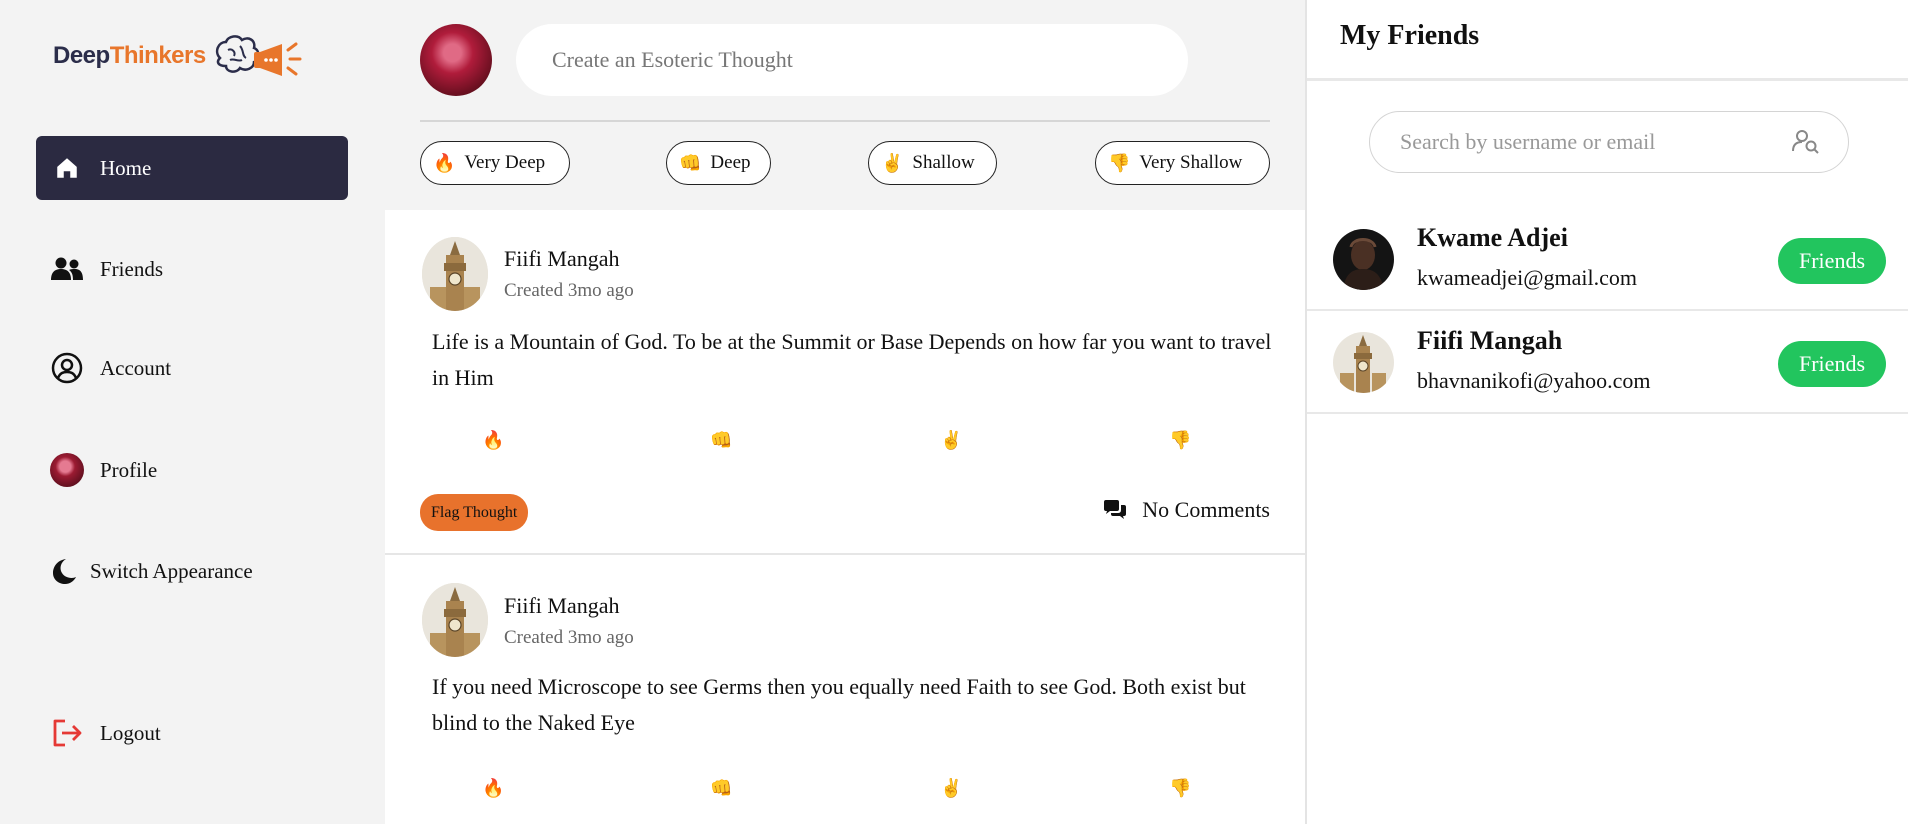 The image size is (1908, 824). Describe the element at coordinates (136, 367) in the screenshot. I see `sidebar-item-label: Account` at that location.